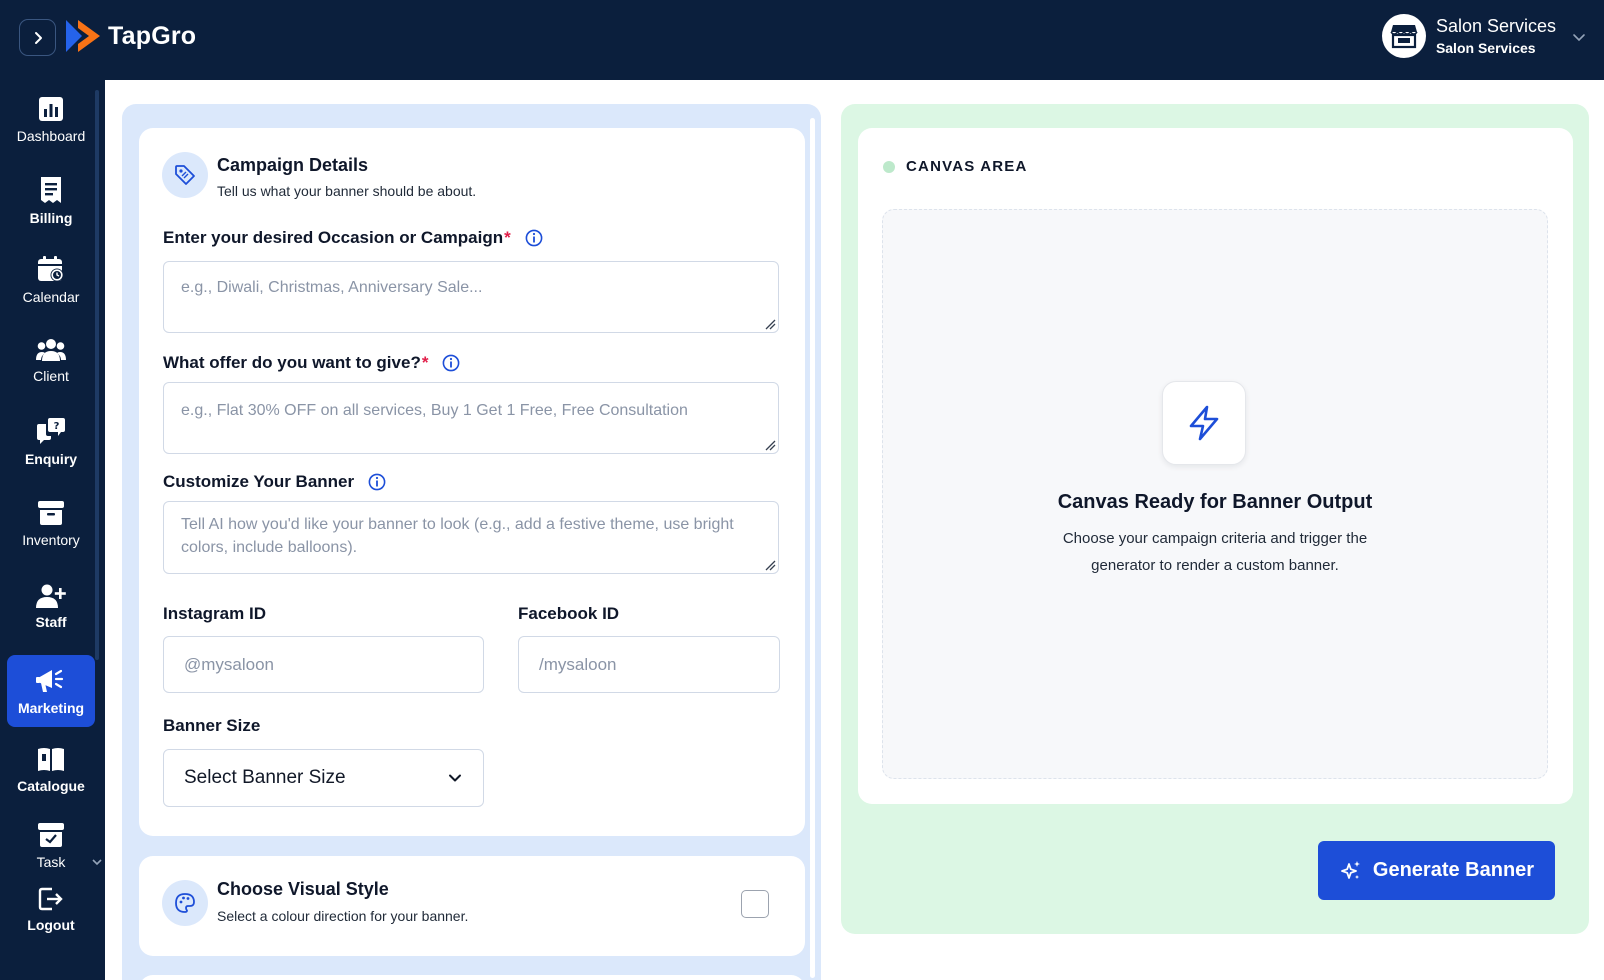 The width and height of the screenshot is (1604, 980). Describe the element at coordinates (97, 375) in the screenshot. I see `sidebar-scrollbar` at that location.